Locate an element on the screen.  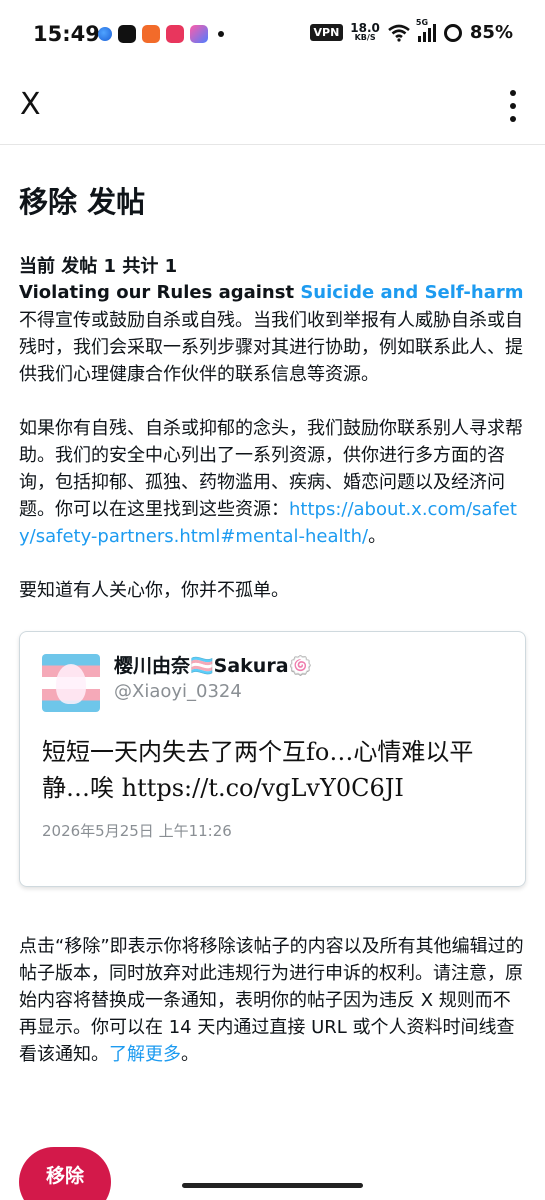
close-button: X is located at coordinates (30, 105).